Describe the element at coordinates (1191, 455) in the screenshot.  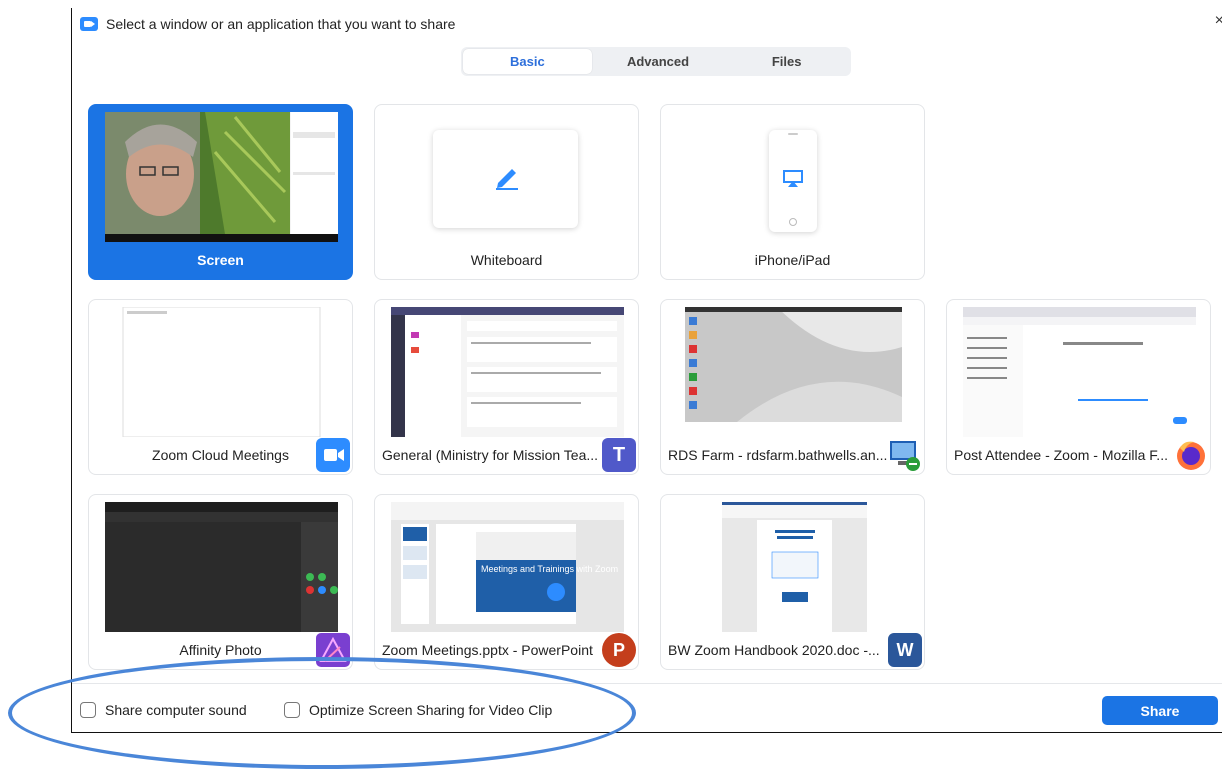
I see `firefox-icon` at that location.